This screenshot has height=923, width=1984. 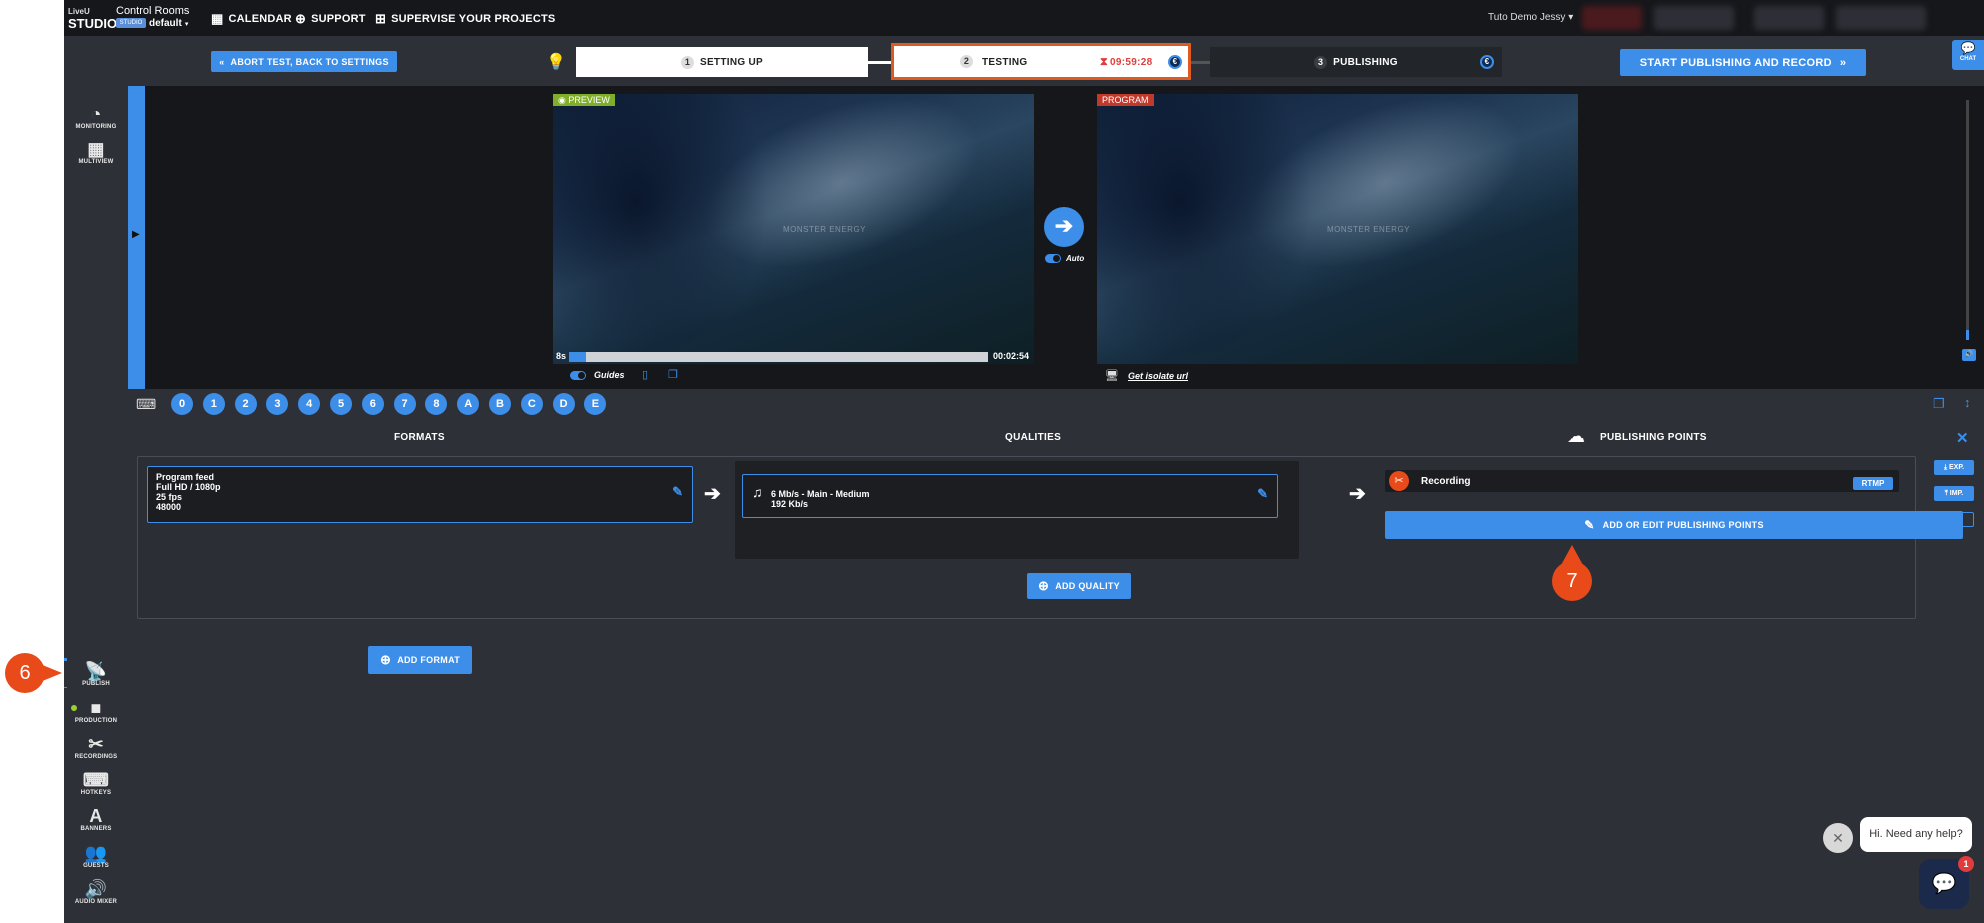 What do you see at coordinates (277, 404) in the screenshot?
I see `hotkey-3: 3` at bounding box center [277, 404].